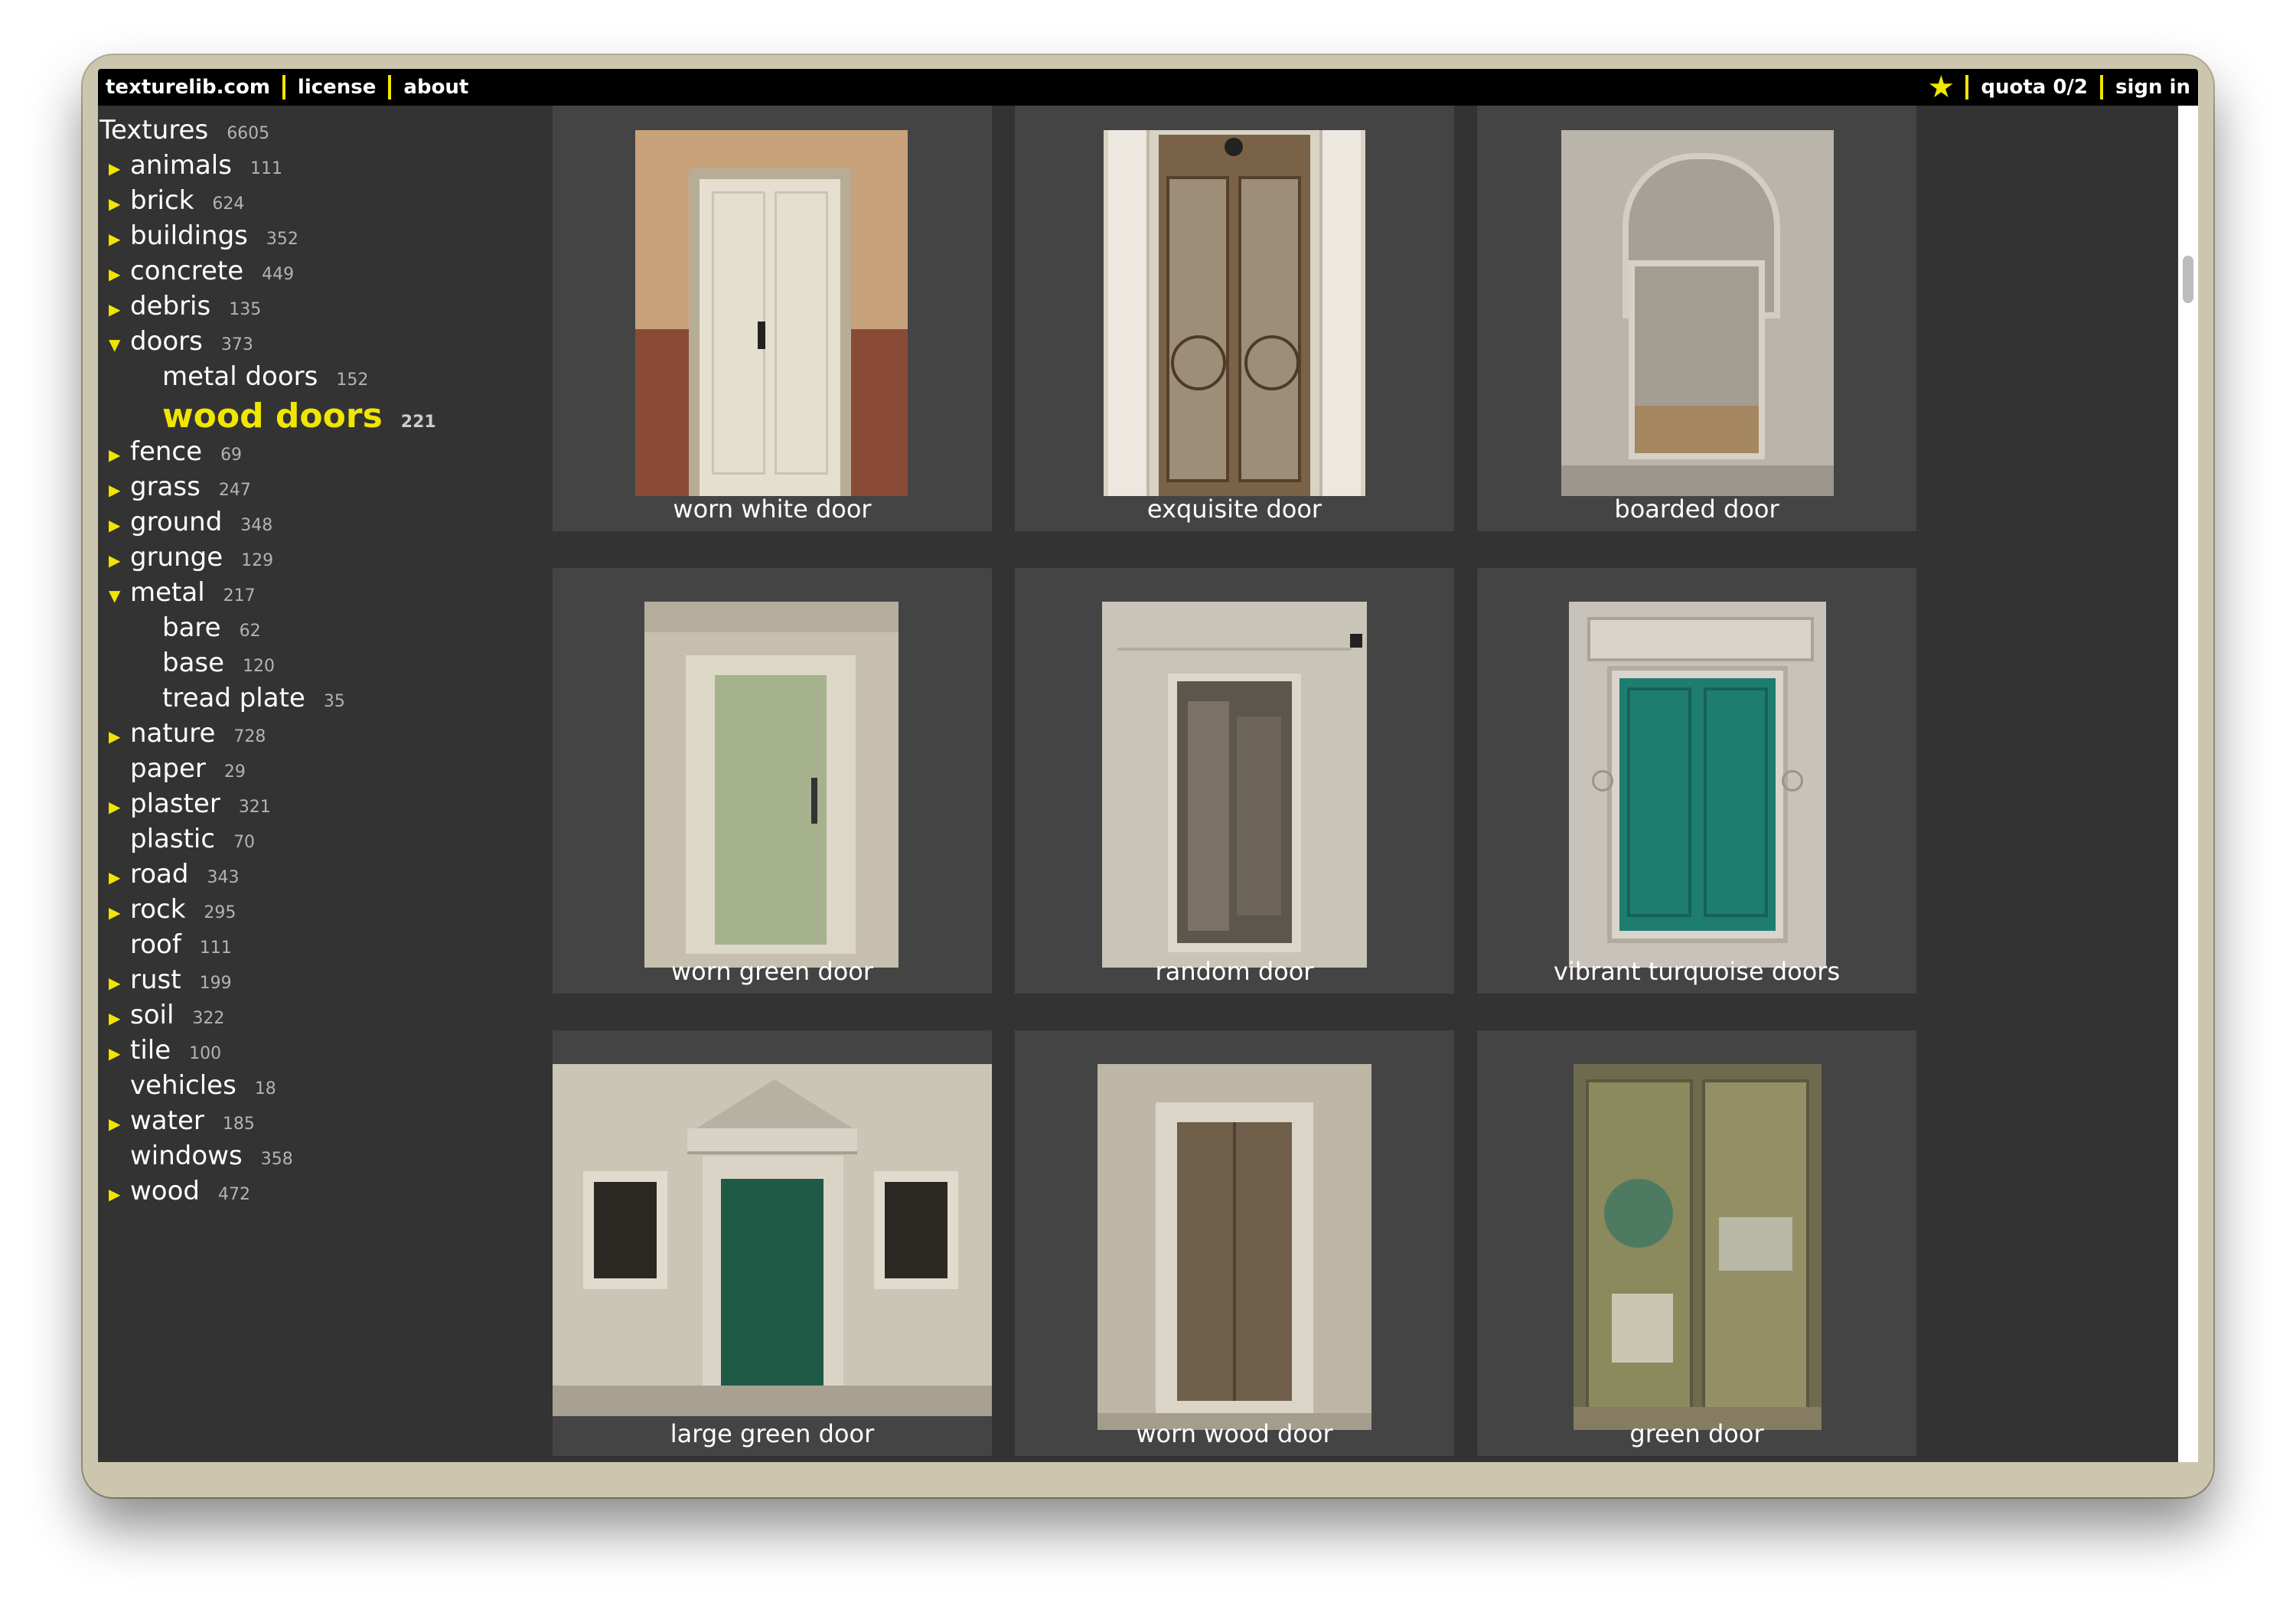 The height and width of the screenshot is (1606, 2296). I want to click on tree-item-fence: ▶ fence 69, so click(324, 454).